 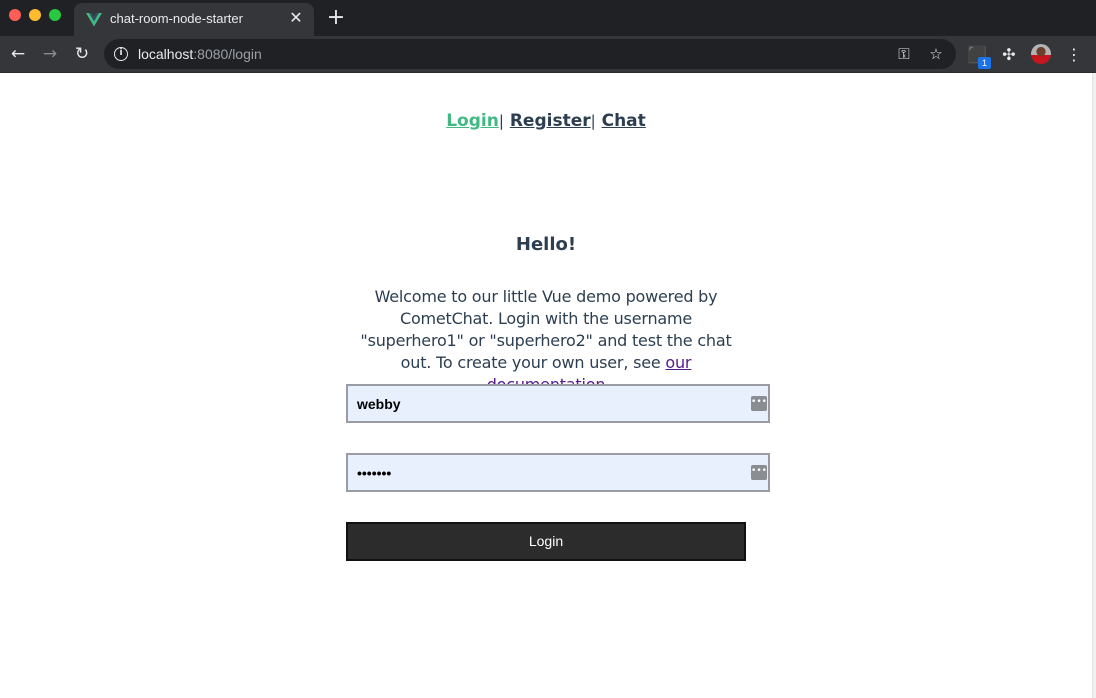 What do you see at coordinates (936, 54) in the screenshot?
I see `star-icon: ☆` at bounding box center [936, 54].